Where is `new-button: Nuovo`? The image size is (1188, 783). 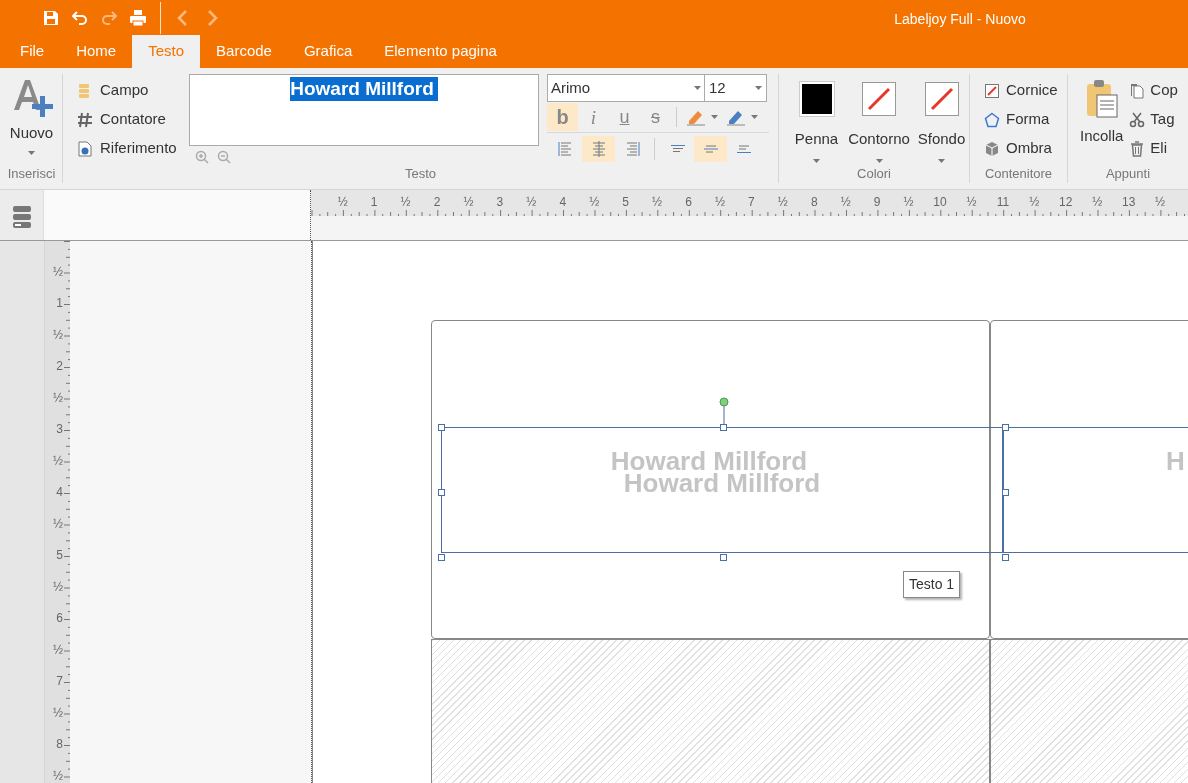 new-button: Nuovo is located at coordinates (31, 114).